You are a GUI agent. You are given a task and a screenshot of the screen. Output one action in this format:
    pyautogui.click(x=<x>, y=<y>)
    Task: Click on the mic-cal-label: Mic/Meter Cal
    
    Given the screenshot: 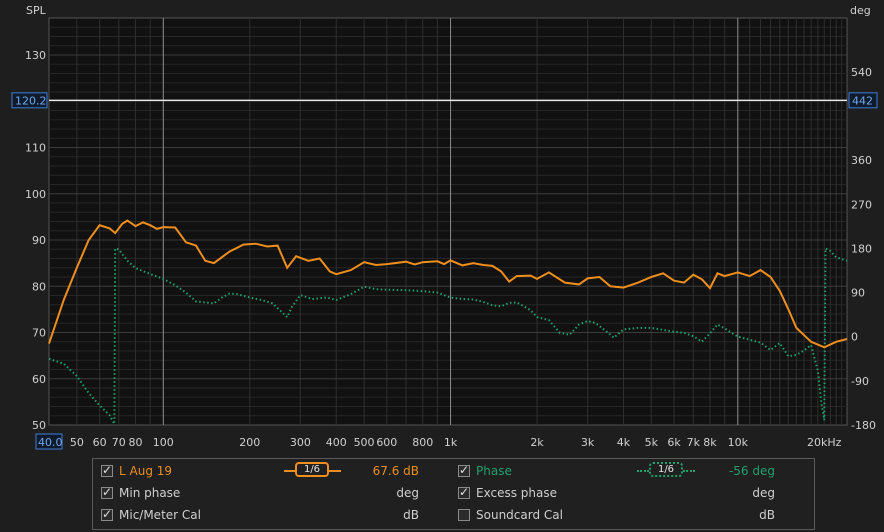 What is the action you would take?
    pyautogui.click(x=160, y=515)
    